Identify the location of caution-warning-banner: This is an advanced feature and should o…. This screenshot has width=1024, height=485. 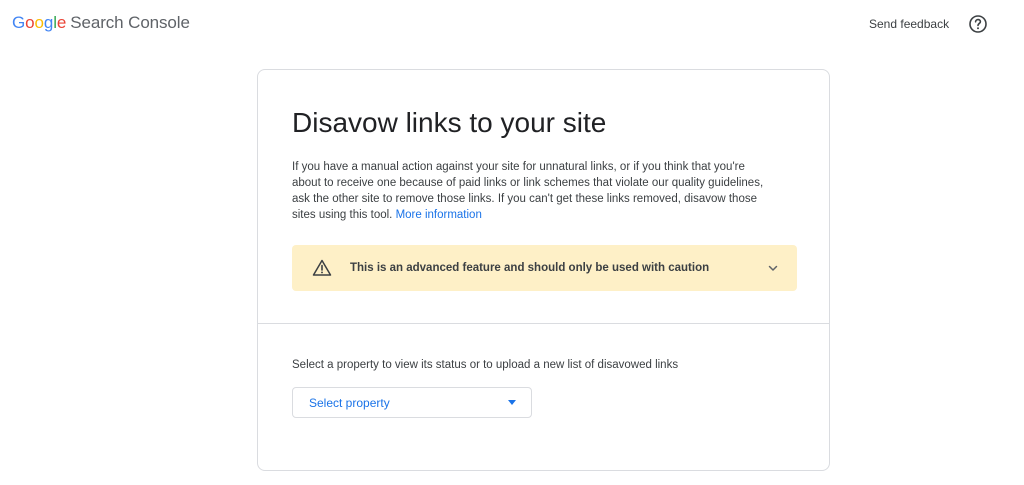
(544, 268).